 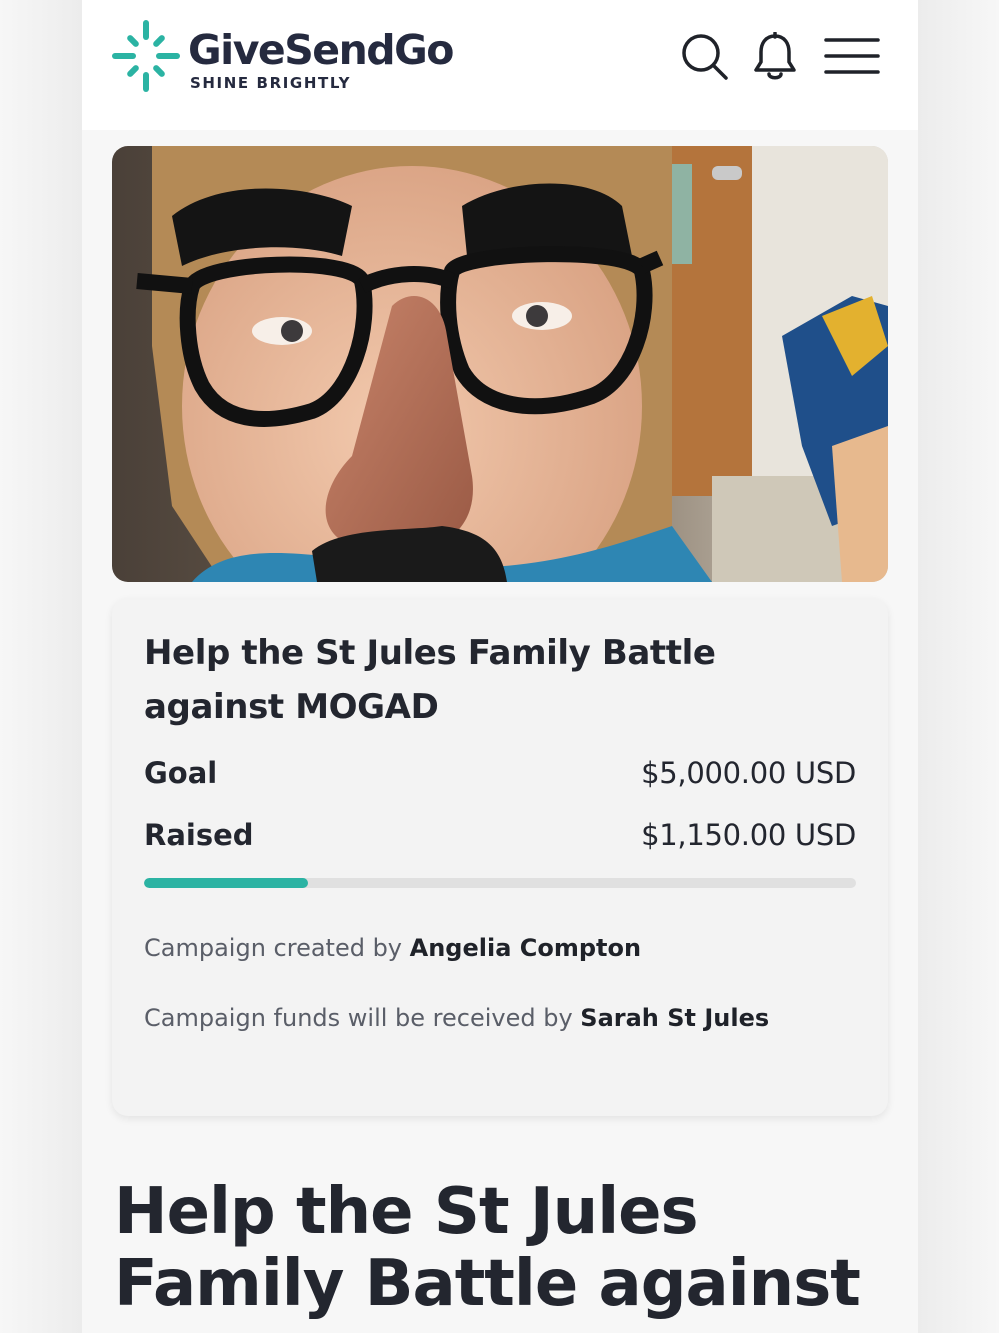 What do you see at coordinates (146, 56) in the screenshot?
I see `sparkle-logo-icon` at bounding box center [146, 56].